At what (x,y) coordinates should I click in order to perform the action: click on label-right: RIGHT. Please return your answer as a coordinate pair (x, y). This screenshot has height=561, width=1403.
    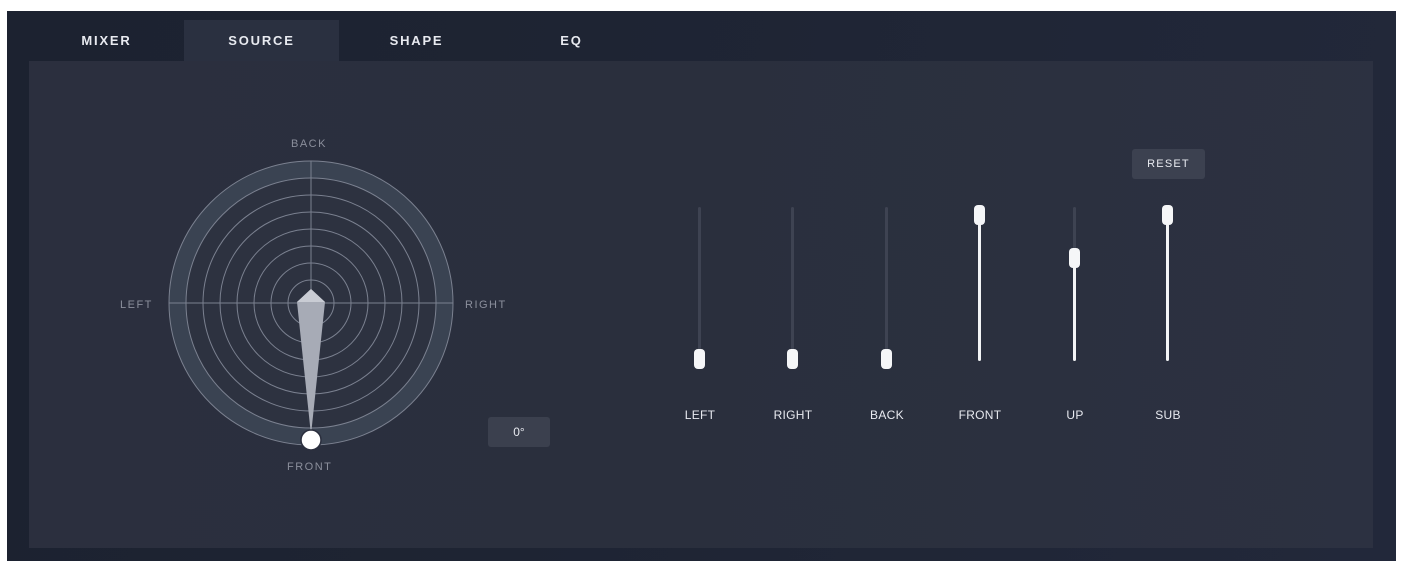
    Looking at the image, I should click on (486, 305).